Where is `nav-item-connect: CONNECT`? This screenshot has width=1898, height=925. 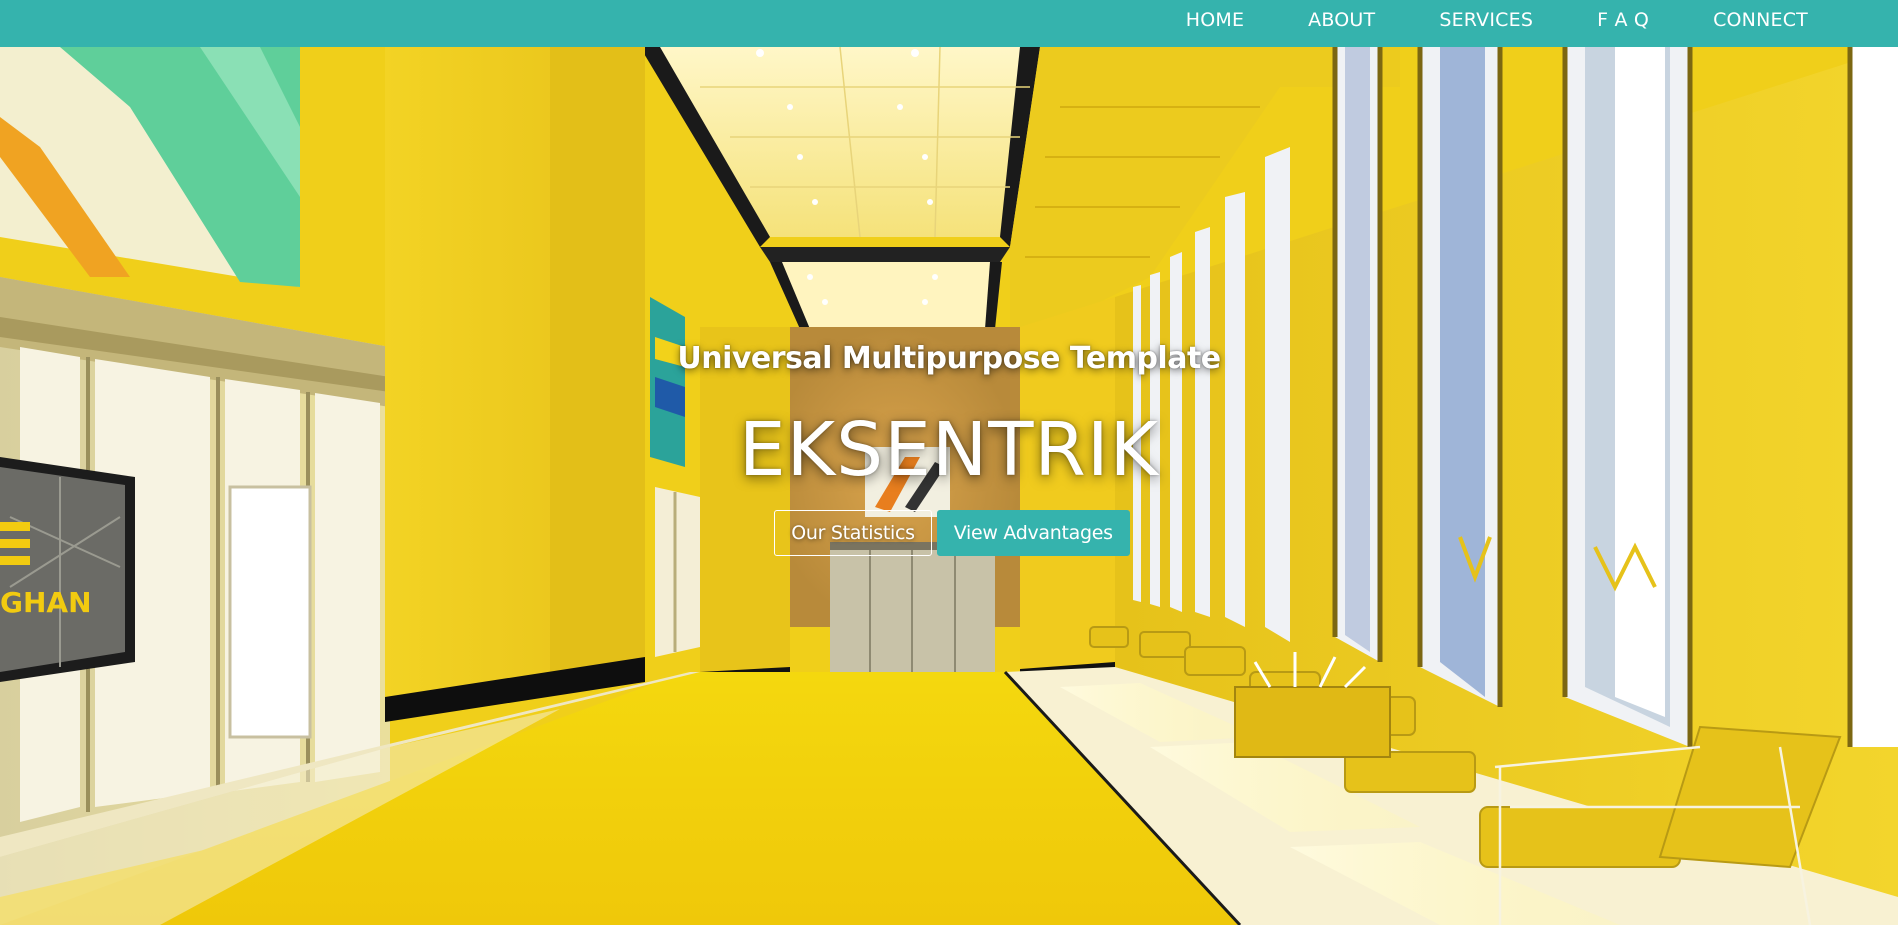 nav-item-connect: CONNECT is located at coordinates (1760, 20).